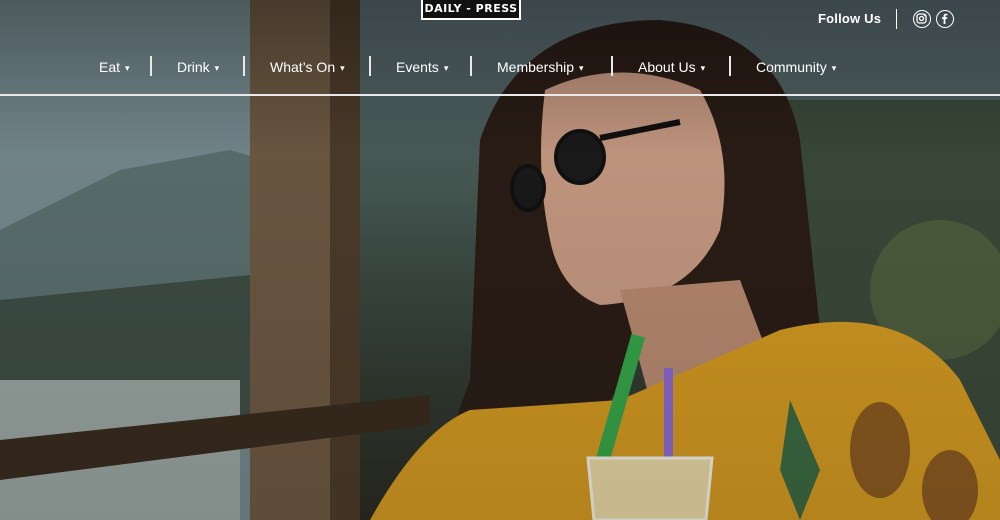  What do you see at coordinates (667, 67) in the screenshot?
I see `nav-label-about-us: About Us` at bounding box center [667, 67].